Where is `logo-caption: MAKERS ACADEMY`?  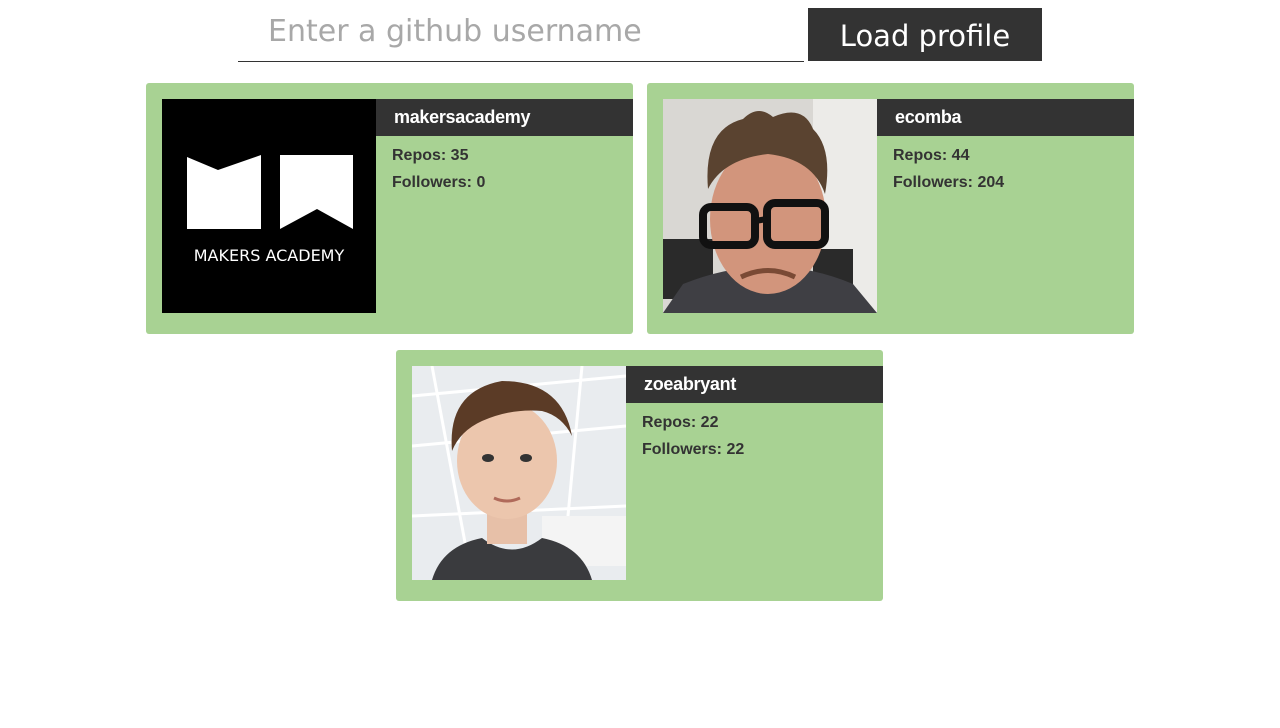
logo-caption: MAKERS ACADEMY is located at coordinates (269, 255).